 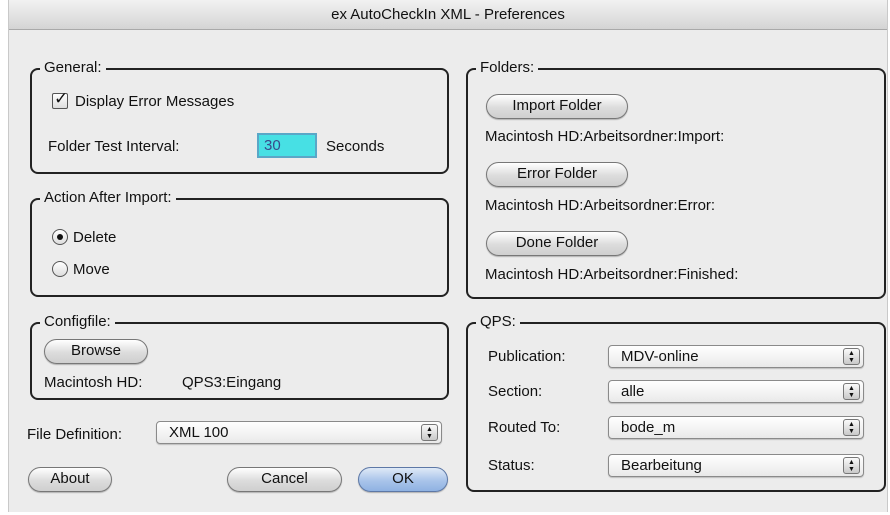 What do you see at coordinates (75, 434) in the screenshot?
I see `file-definition-label: File Definition:` at bounding box center [75, 434].